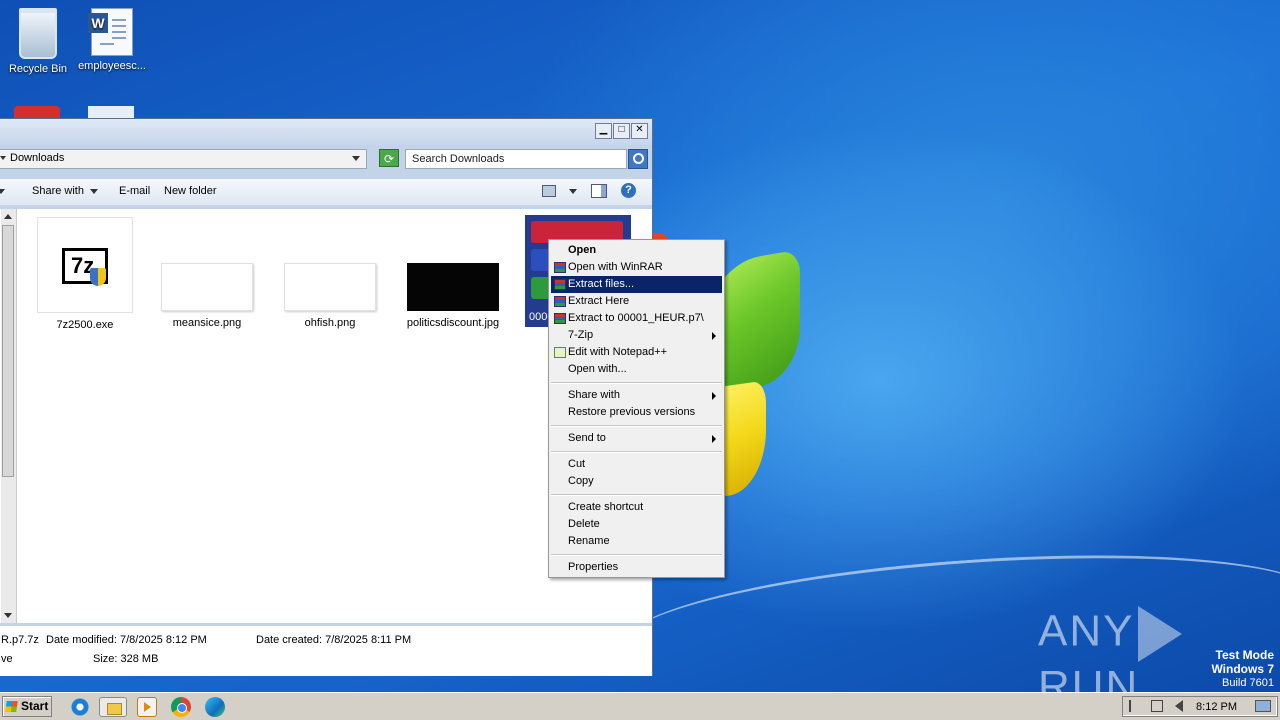 This screenshot has height=720, width=1280. What do you see at coordinates (190, 191) in the screenshot?
I see `new-folder-button: New folder` at bounding box center [190, 191].